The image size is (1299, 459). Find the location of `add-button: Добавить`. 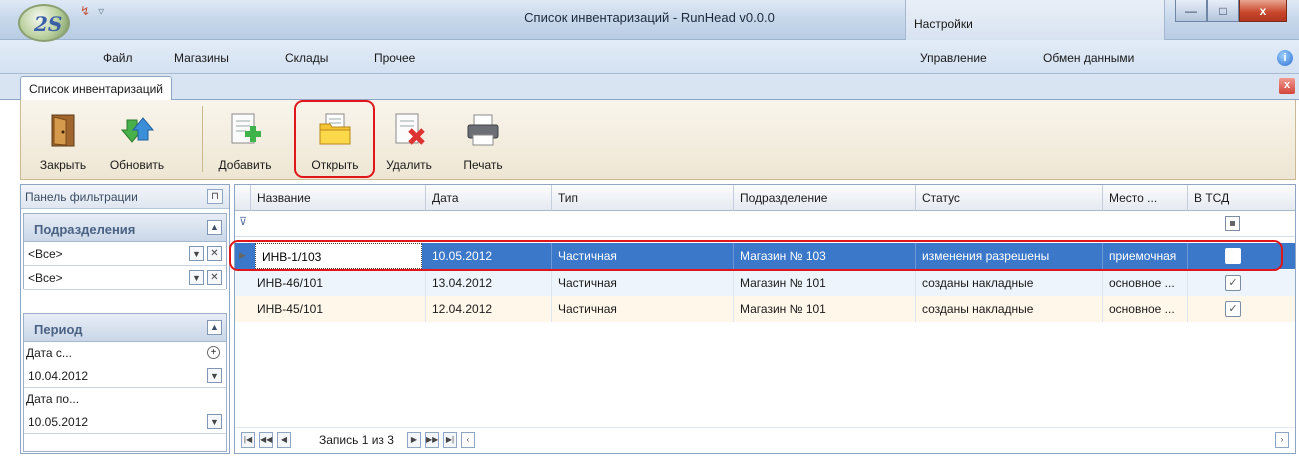

add-button: Добавить is located at coordinates (245, 139).